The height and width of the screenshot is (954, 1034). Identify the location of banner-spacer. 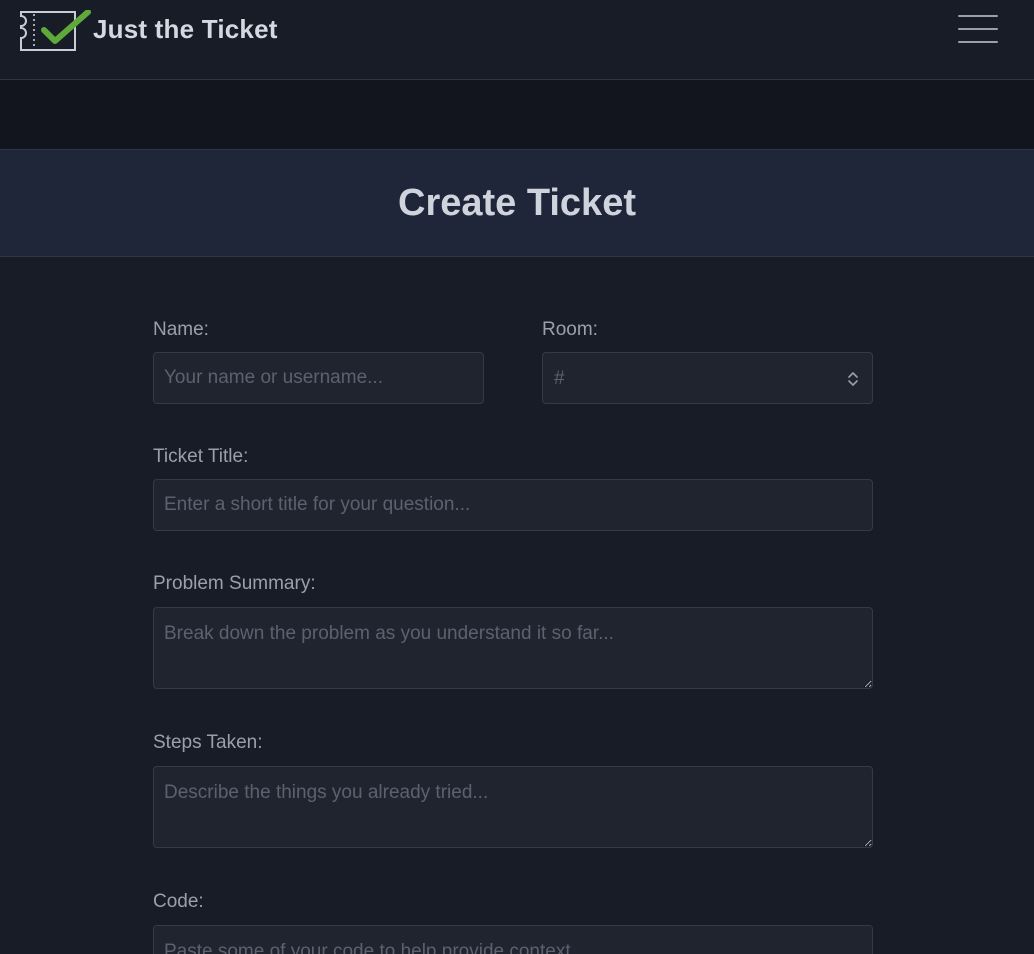
(517, 115).